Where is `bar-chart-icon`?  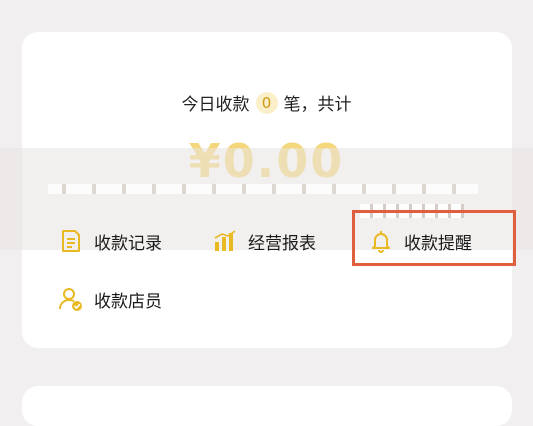 bar-chart-icon is located at coordinates (225, 241).